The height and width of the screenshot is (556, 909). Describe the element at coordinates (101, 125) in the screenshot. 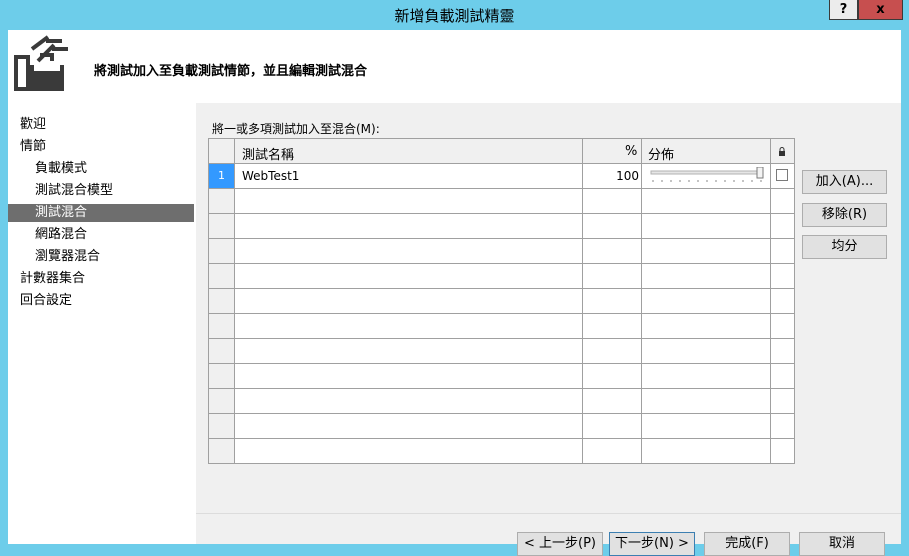

I see `sidebar-item-welcome: 歡迎` at that location.